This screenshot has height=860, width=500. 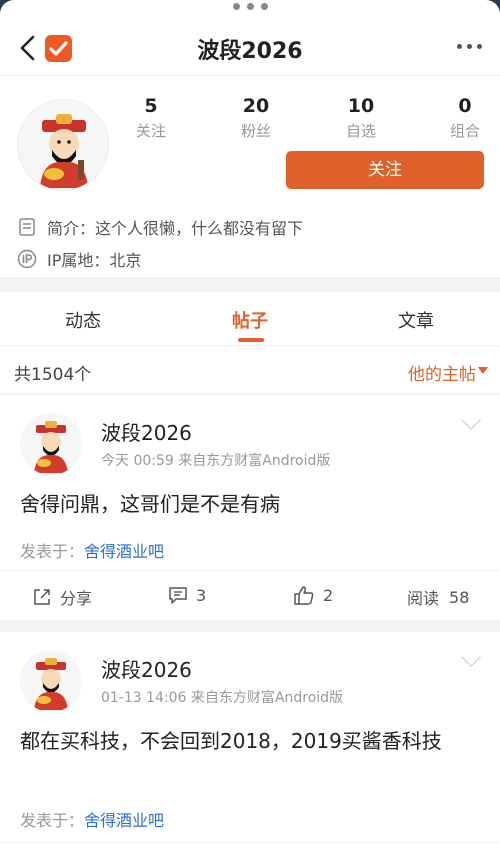 What do you see at coordinates (442, 372) in the screenshot?
I see `post-filter-dropdown: 他的主帖` at bounding box center [442, 372].